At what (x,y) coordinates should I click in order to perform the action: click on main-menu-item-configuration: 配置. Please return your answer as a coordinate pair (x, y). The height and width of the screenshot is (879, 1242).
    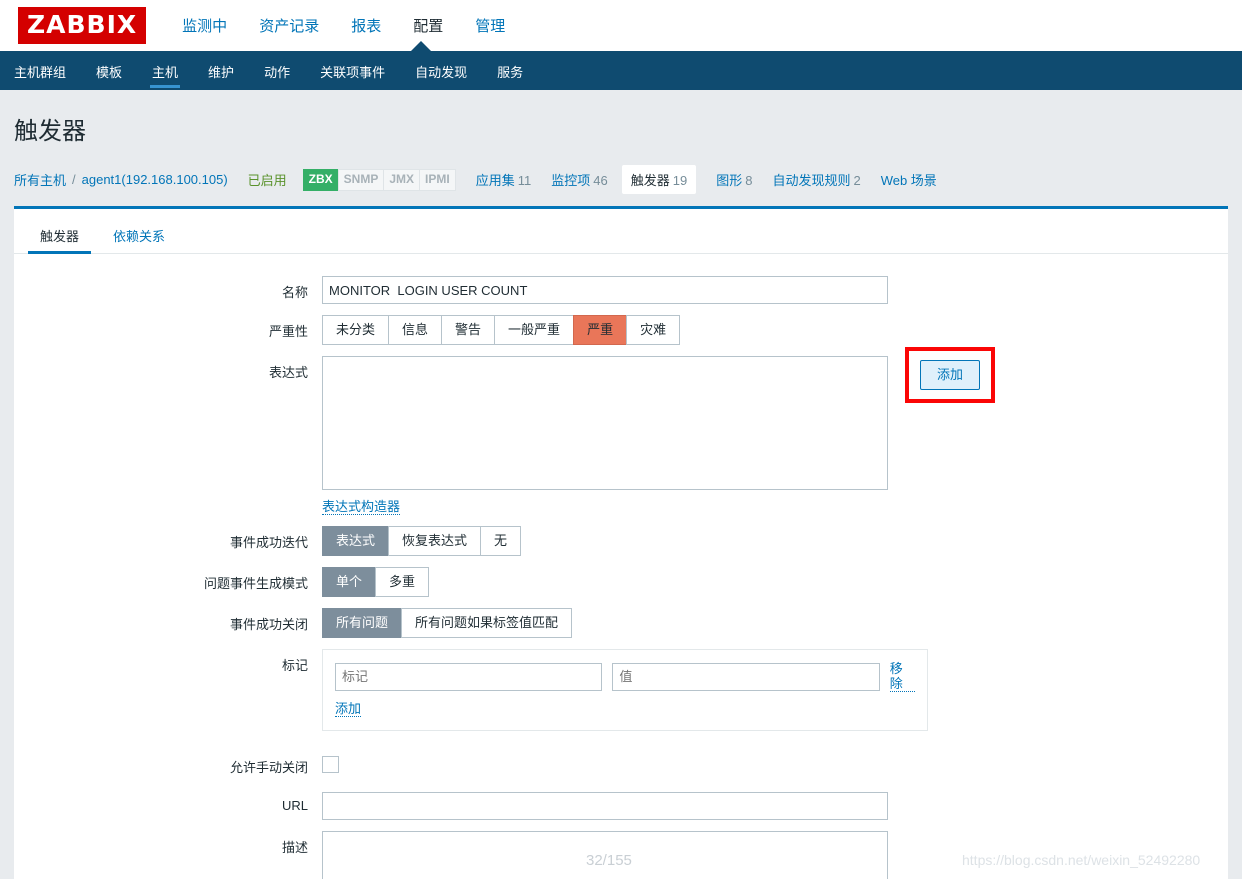
    Looking at the image, I should click on (428, 25).